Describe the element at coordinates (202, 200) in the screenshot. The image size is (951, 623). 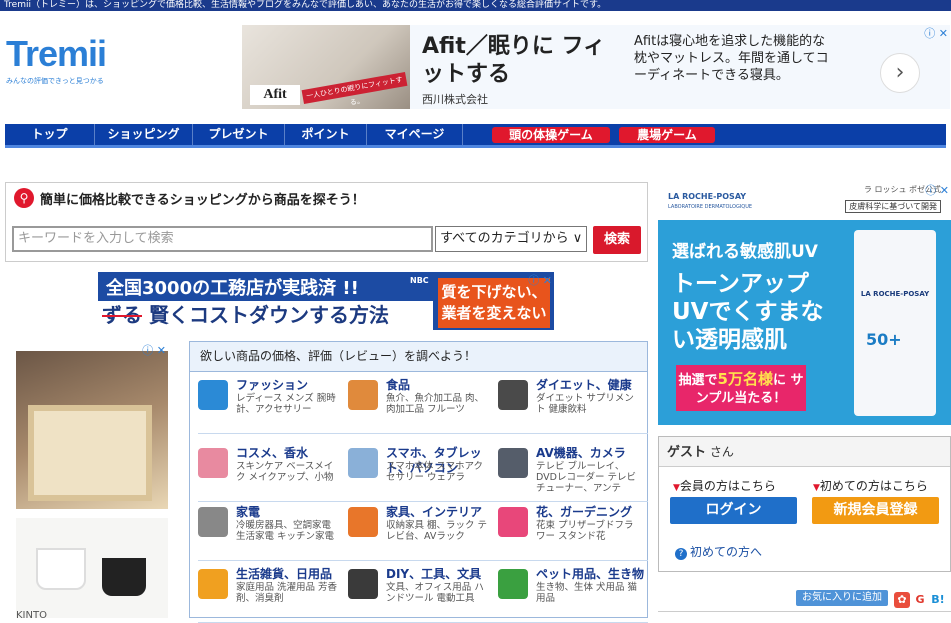
I see `search-panel-title: 簡単に価格比較できるショッピングから商品を探そう！` at that location.